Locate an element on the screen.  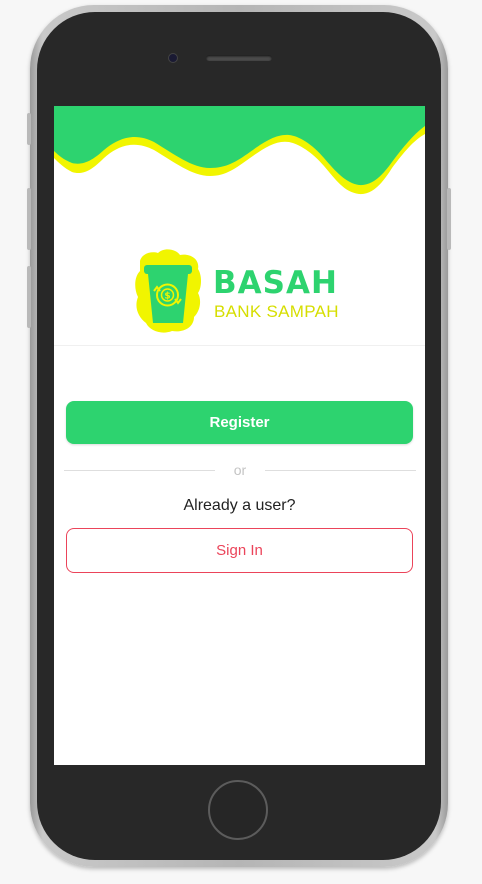
trash-bin-logo-icon: $ is located at coordinates (168, 291).